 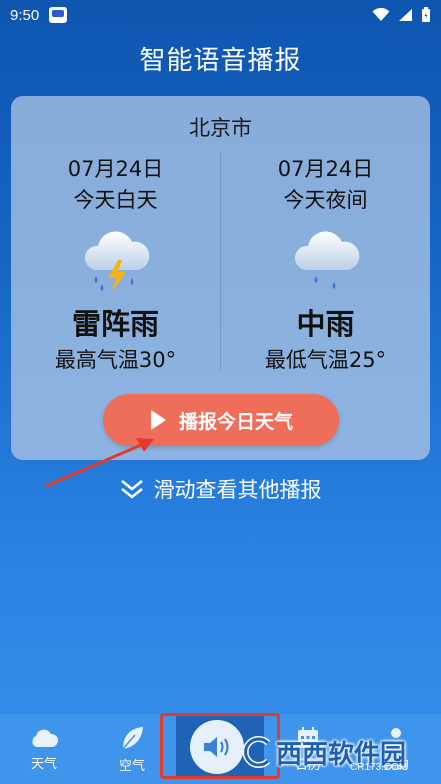 What do you see at coordinates (325, 200) in the screenshot?
I see `night-period: 今天夜间` at bounding box center [325, 200].